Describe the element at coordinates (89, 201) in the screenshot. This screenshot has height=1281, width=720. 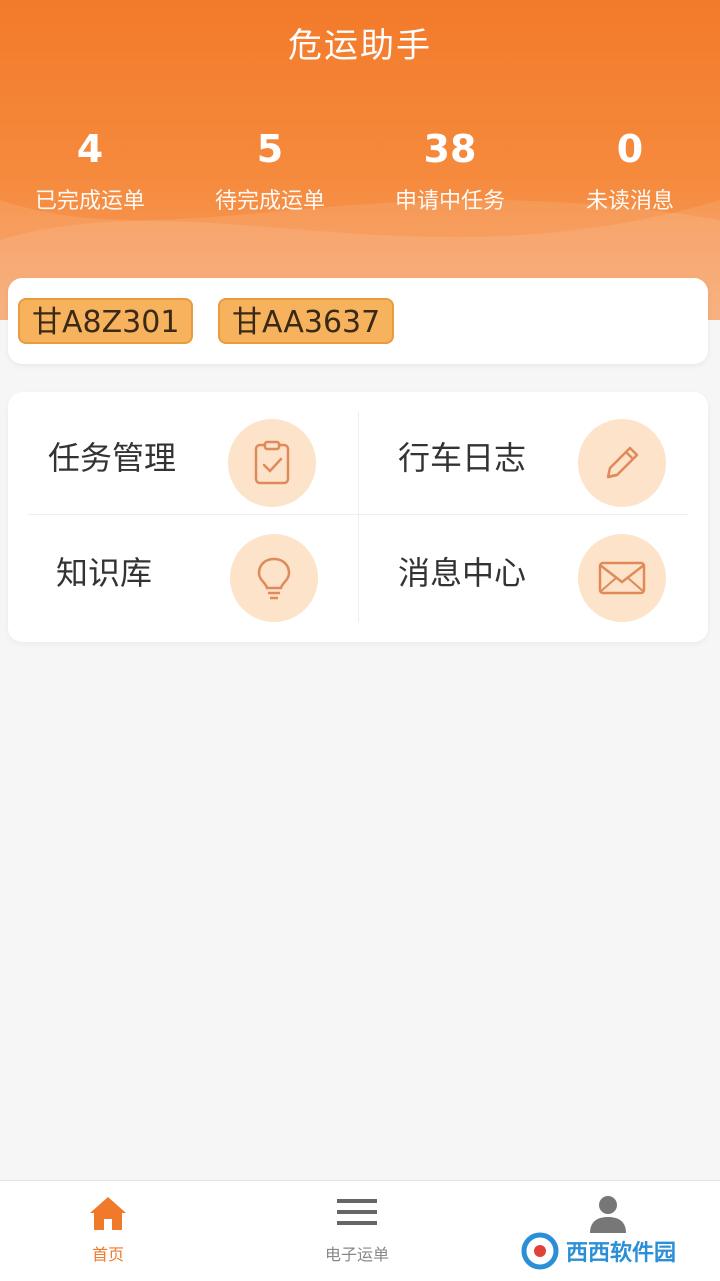
I see `stat-label: 已完成运单` at that location.